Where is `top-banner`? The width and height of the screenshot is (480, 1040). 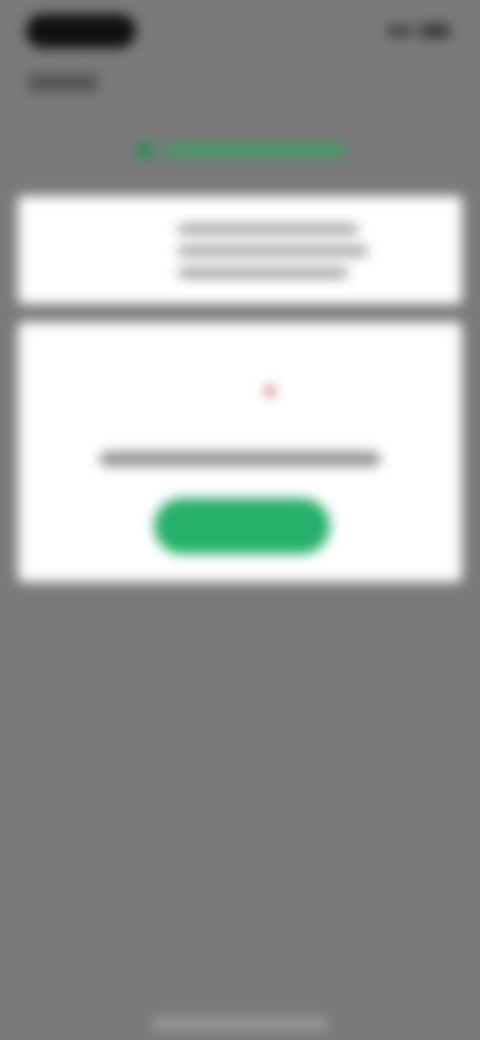
top-banner is located at coordinates (241, 150).